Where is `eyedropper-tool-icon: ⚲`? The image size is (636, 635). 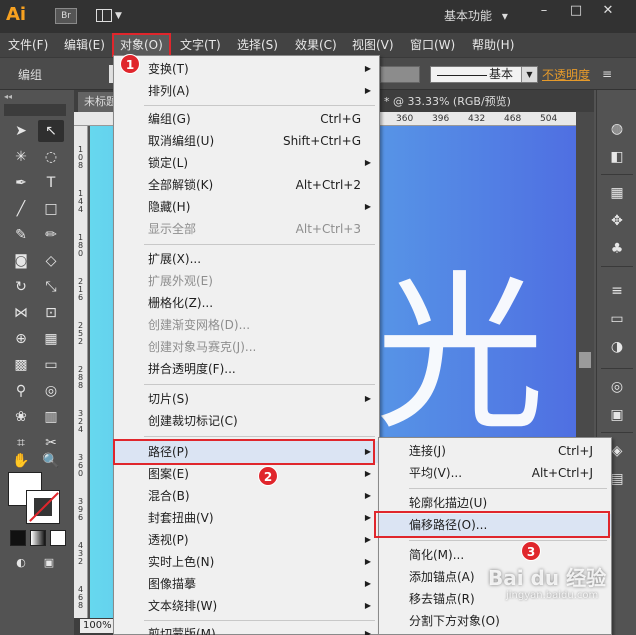 eyedropper-tool-icon: ⚲ is located at coordinates (21, 391).